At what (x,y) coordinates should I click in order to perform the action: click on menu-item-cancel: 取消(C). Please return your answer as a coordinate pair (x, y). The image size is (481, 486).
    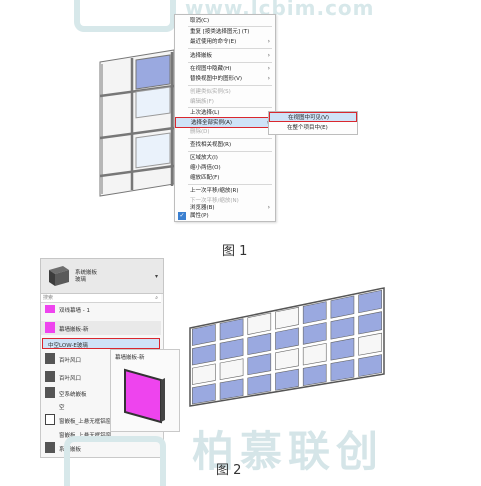
    Looking at the image, I should click on (225, 21).